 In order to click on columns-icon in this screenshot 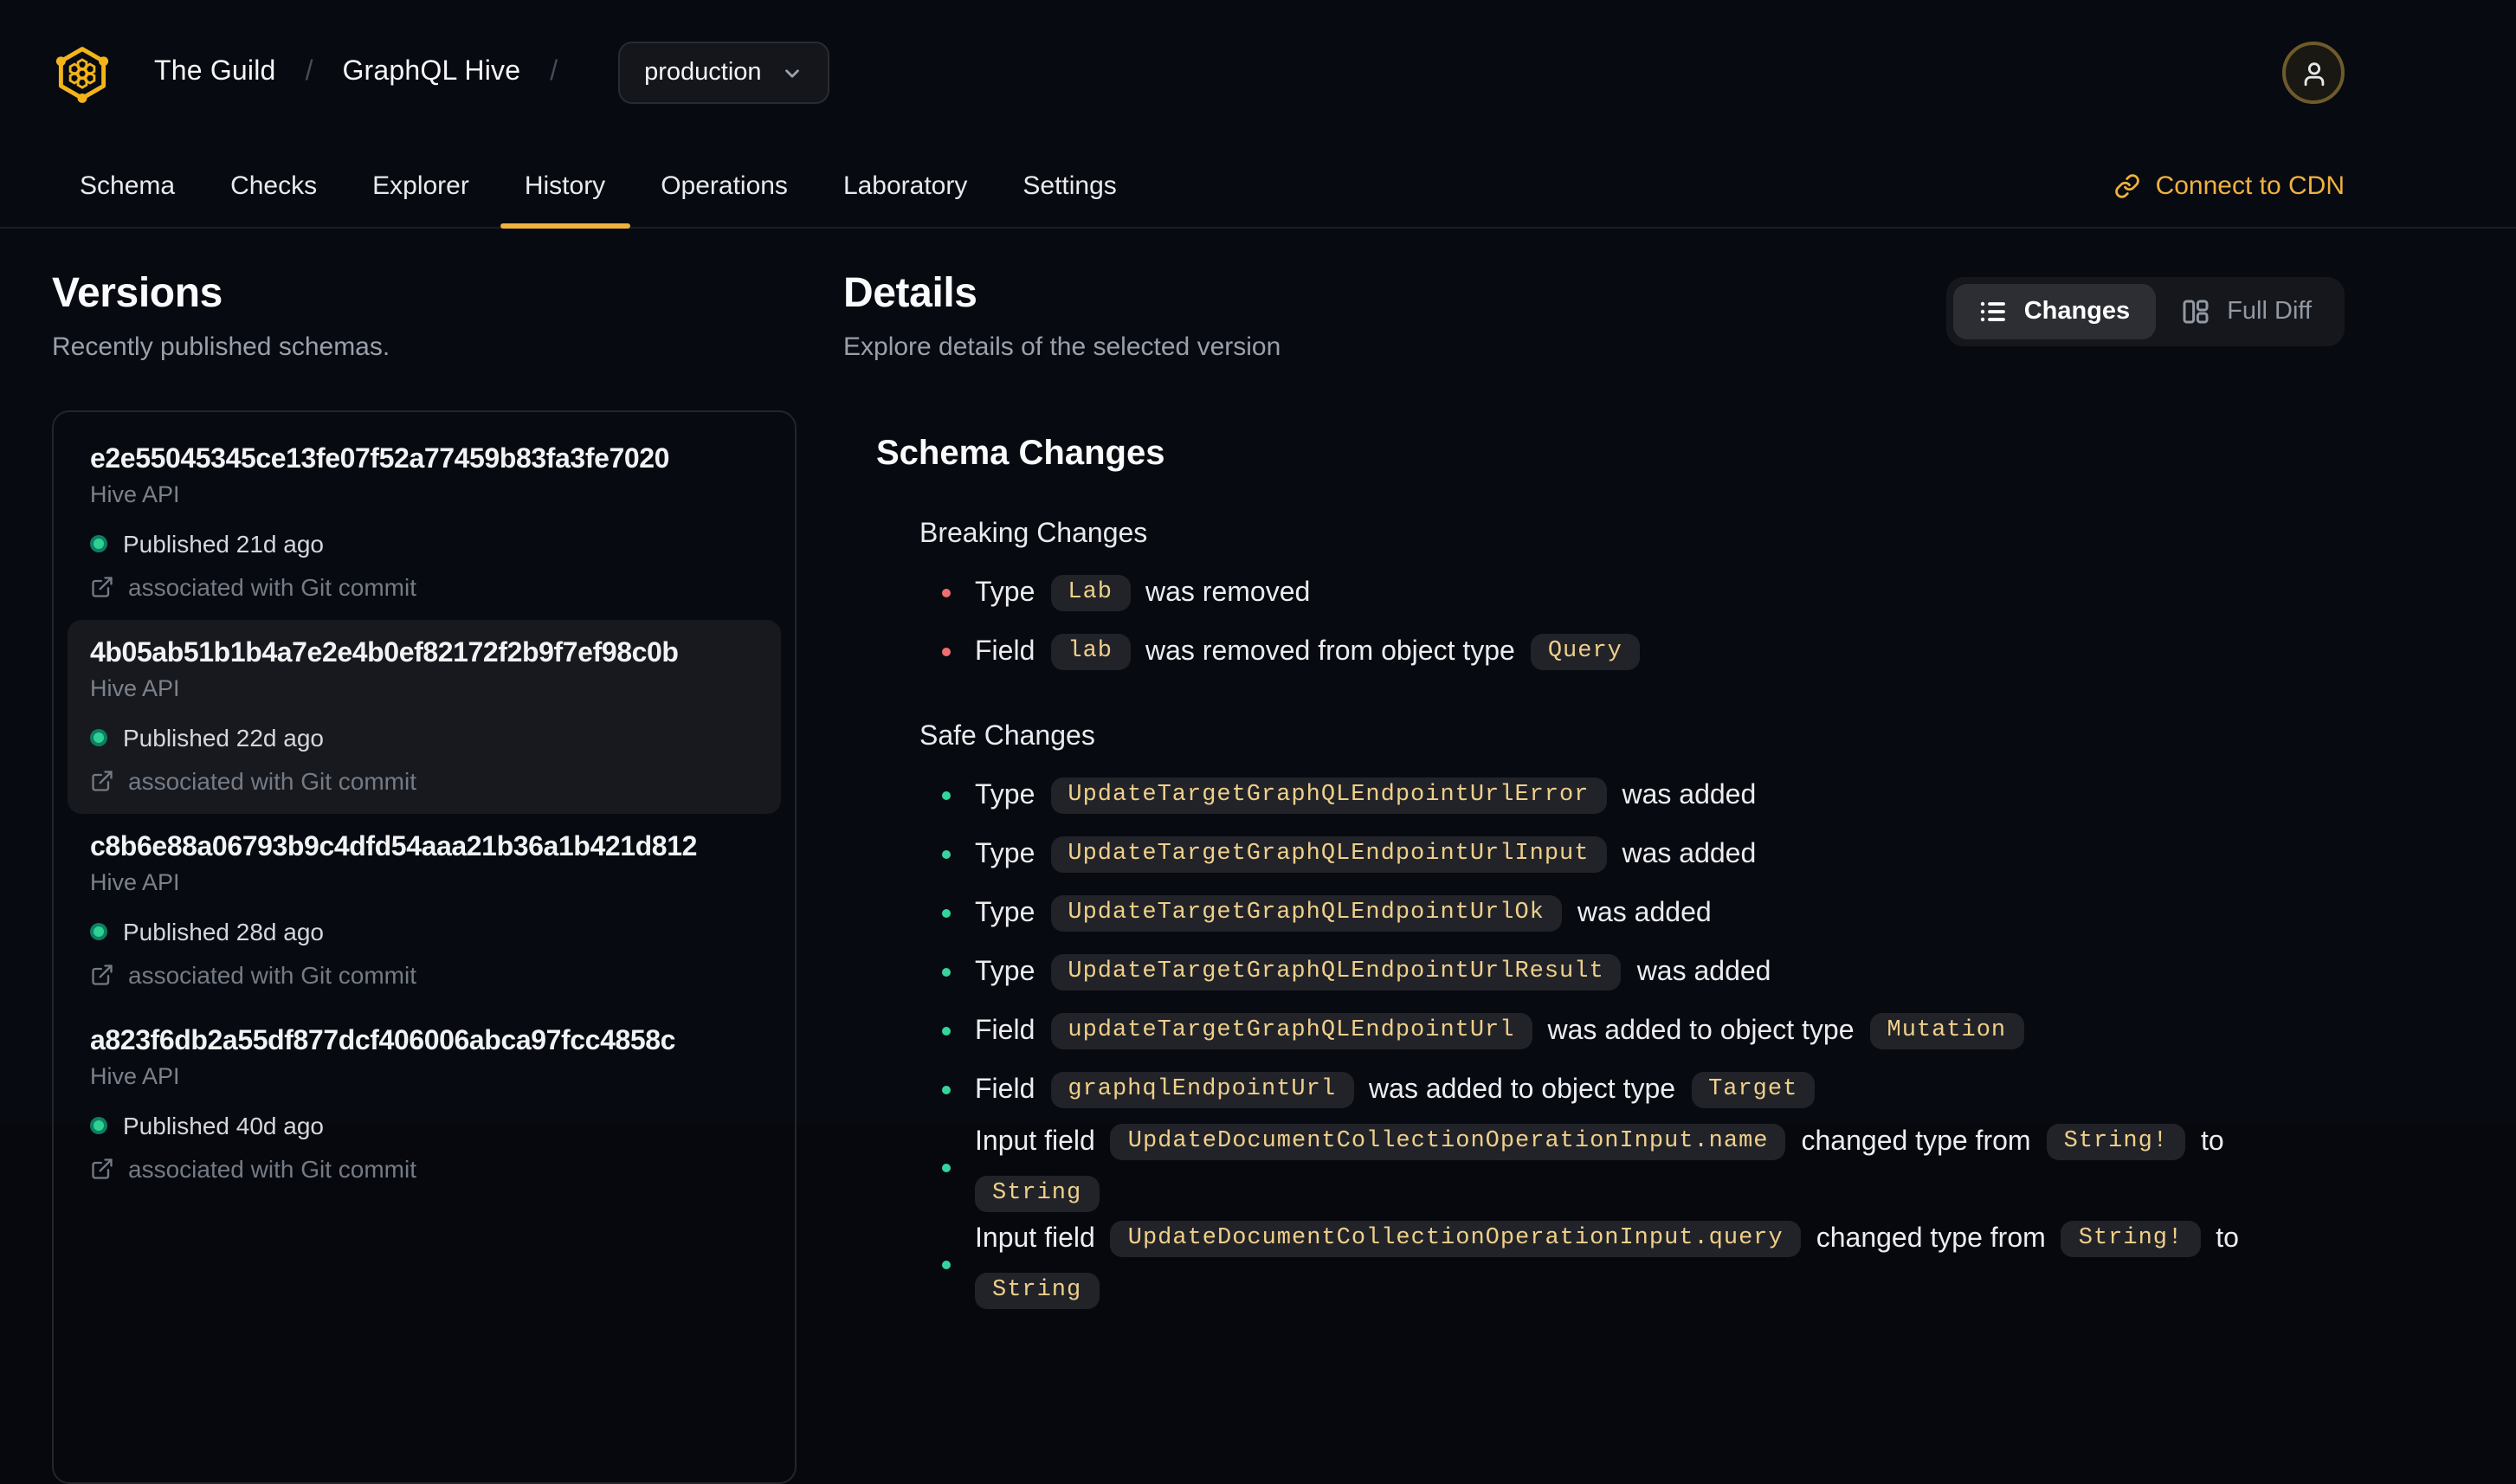, I will do `click(2196, 312)`.